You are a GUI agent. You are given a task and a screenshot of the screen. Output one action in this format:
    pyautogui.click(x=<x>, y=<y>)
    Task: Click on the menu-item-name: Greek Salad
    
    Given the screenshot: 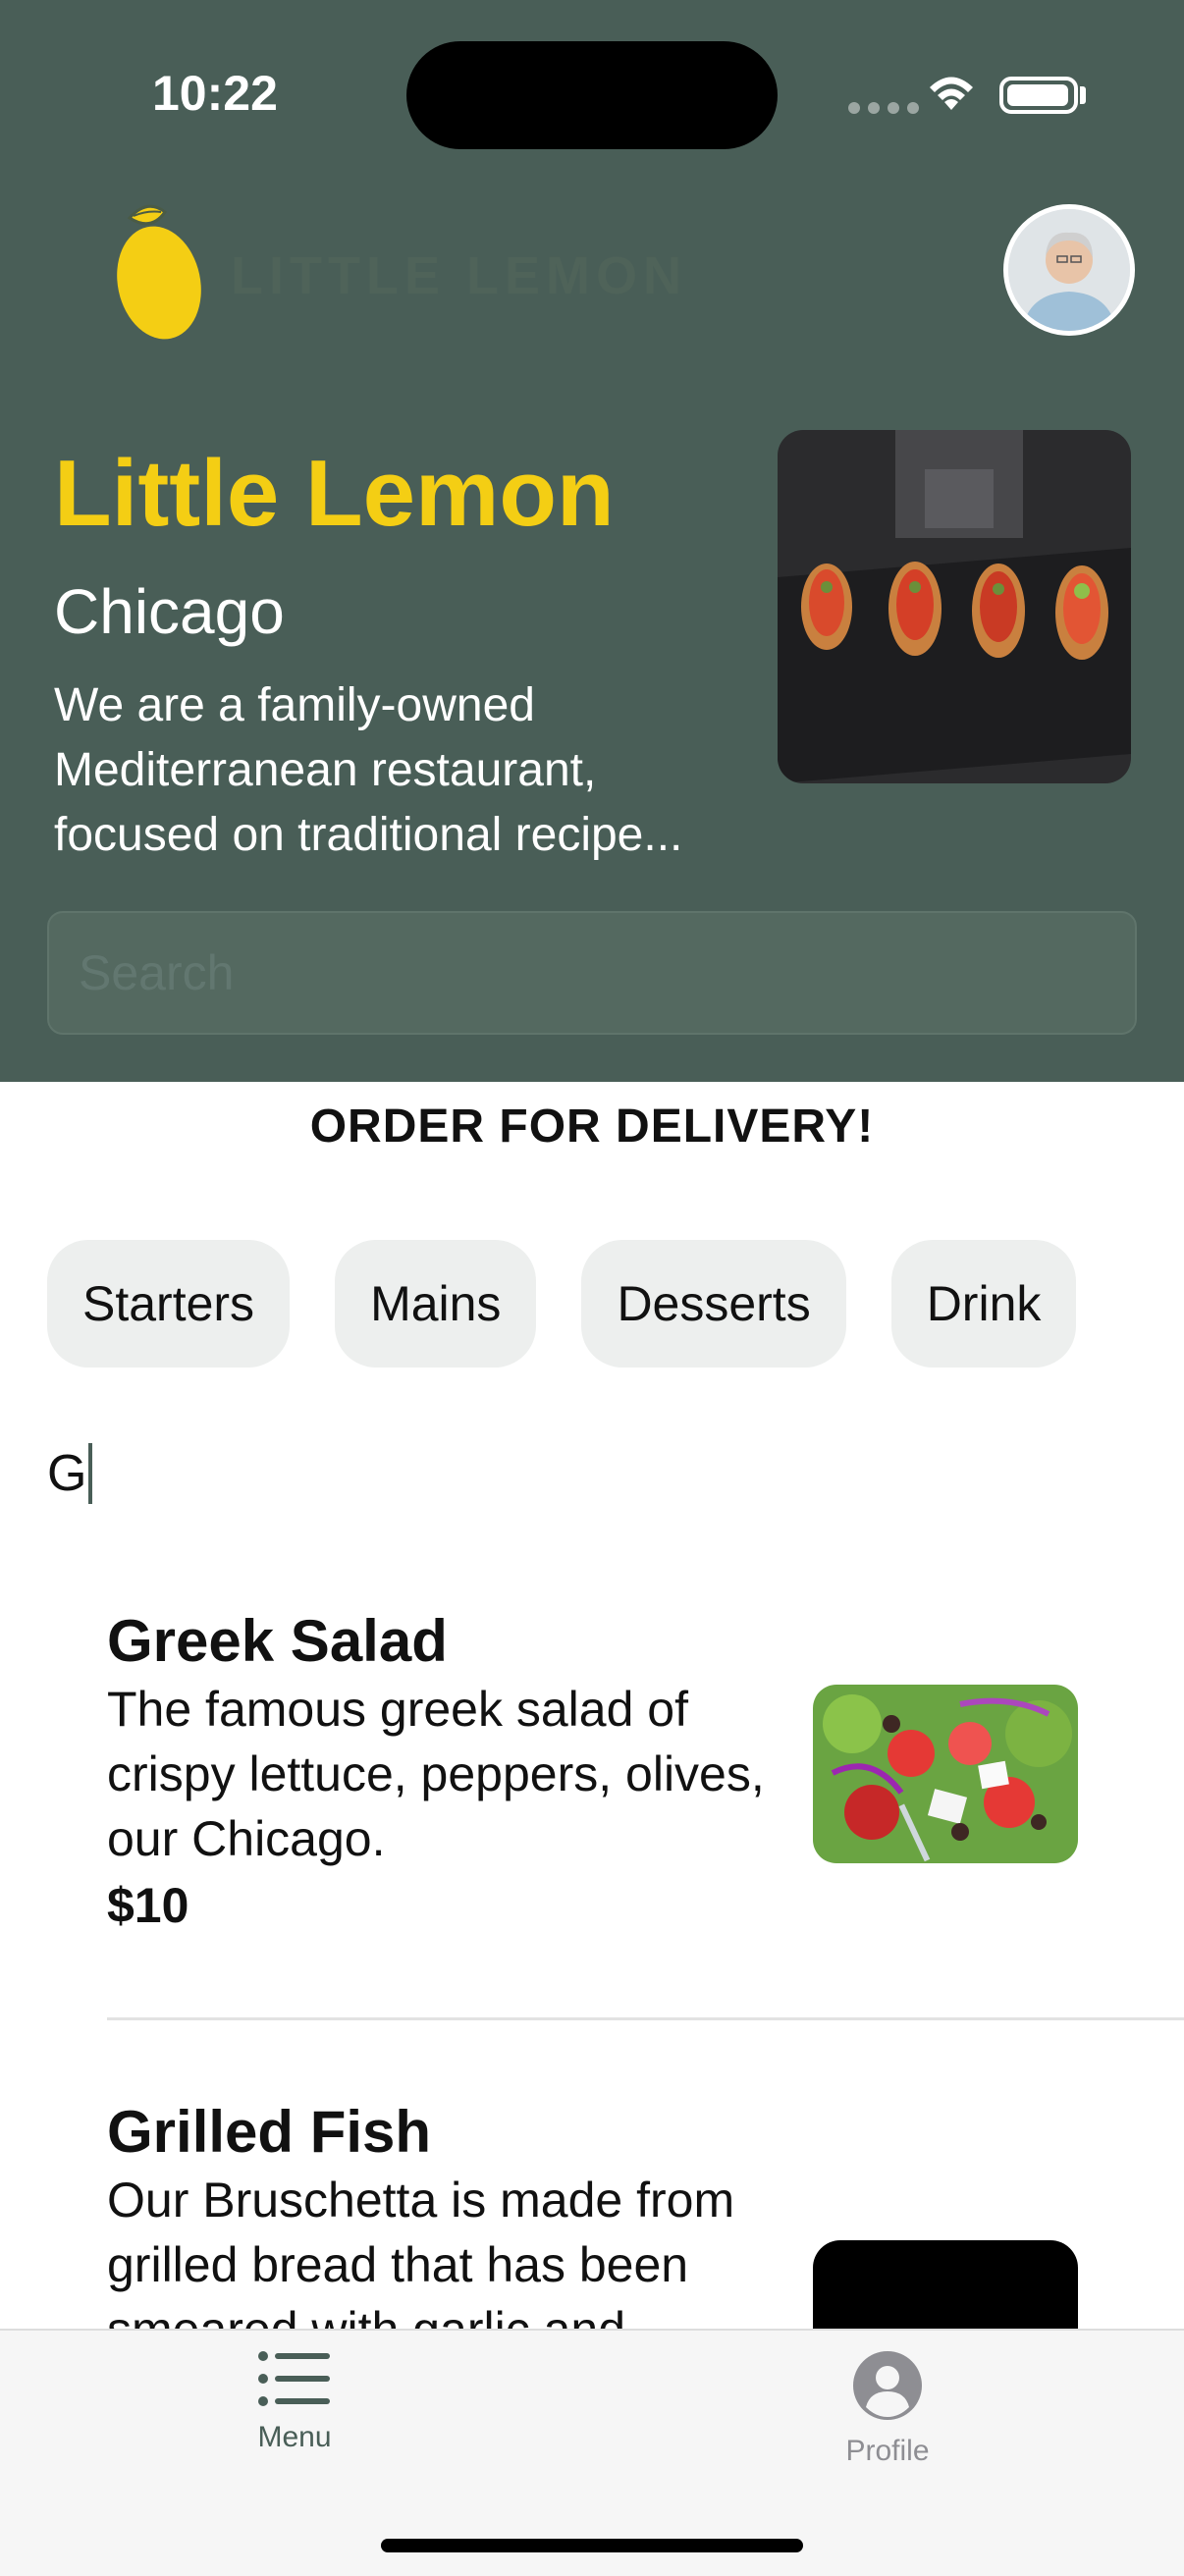 What is the action you would take?
    pyautogui.click(x=277, y=1641)
    